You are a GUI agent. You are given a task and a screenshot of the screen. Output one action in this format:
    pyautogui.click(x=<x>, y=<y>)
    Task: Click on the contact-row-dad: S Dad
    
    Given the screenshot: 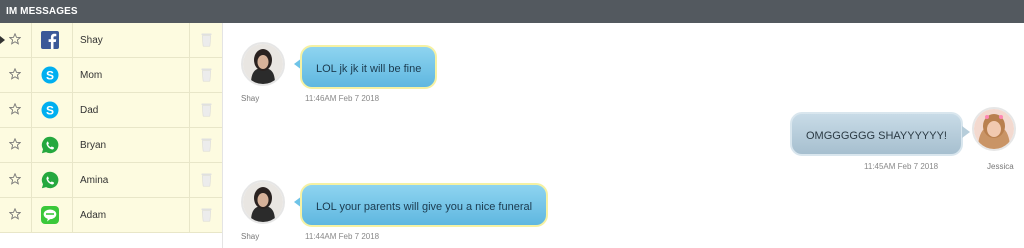 What is the action you would take?
    pyautogui.click(x=111, y=110)
    